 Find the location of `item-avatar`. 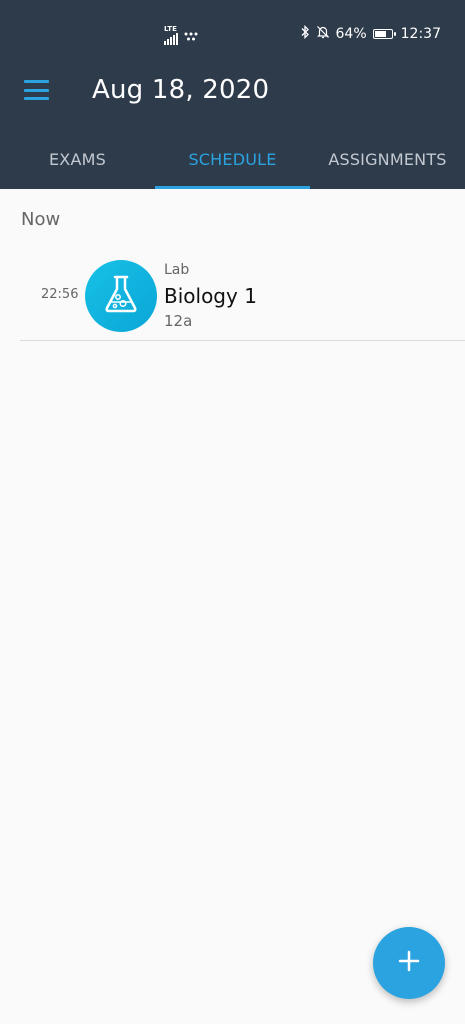

item-avatar is located at coordinates (121, 296).